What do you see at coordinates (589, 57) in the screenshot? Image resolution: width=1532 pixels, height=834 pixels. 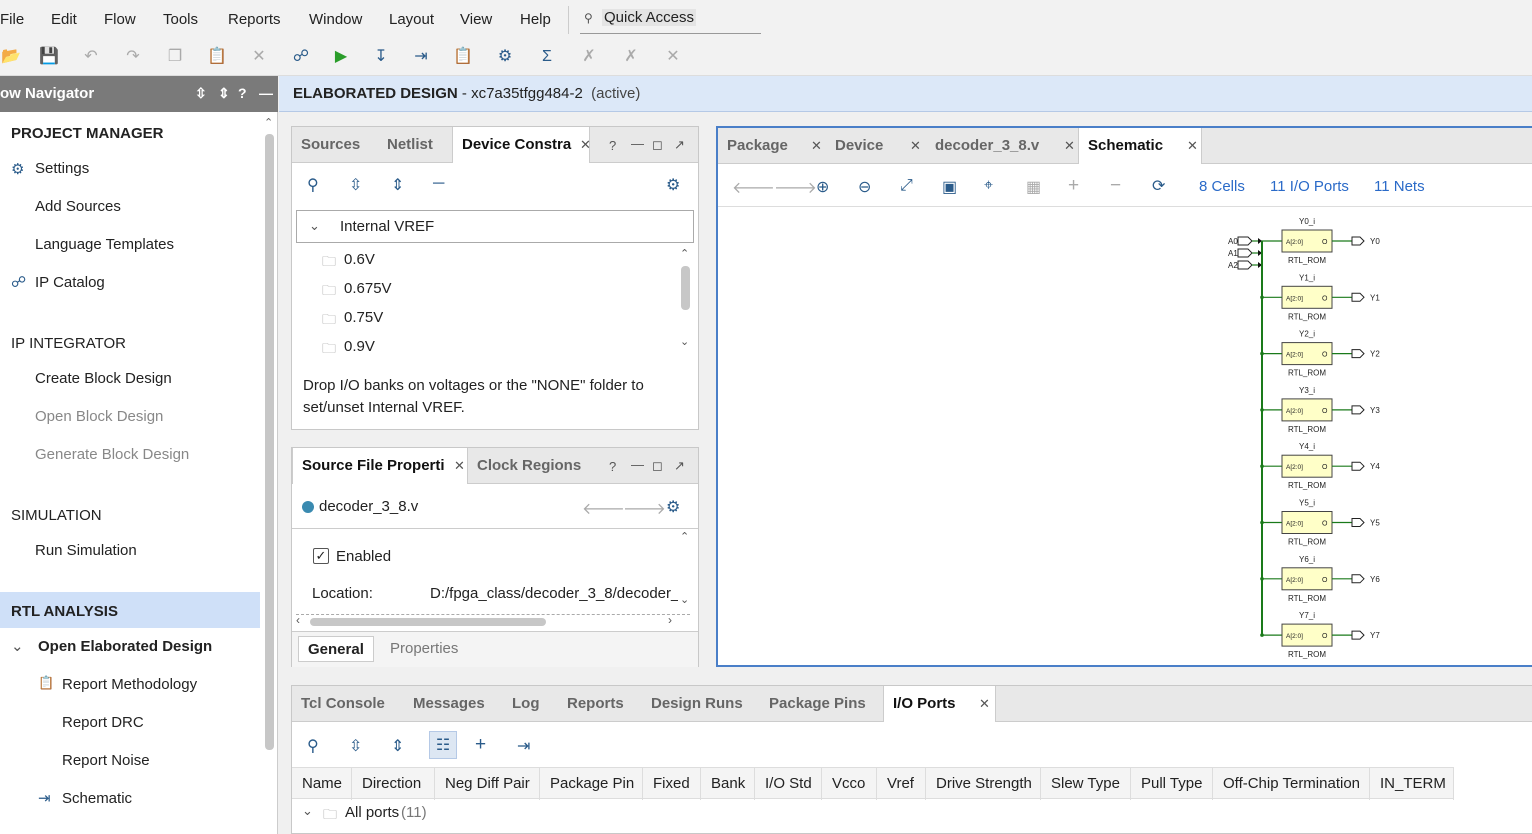 I see `disabled-tool-1-icon: ✗` at bounding box center [589, 57].